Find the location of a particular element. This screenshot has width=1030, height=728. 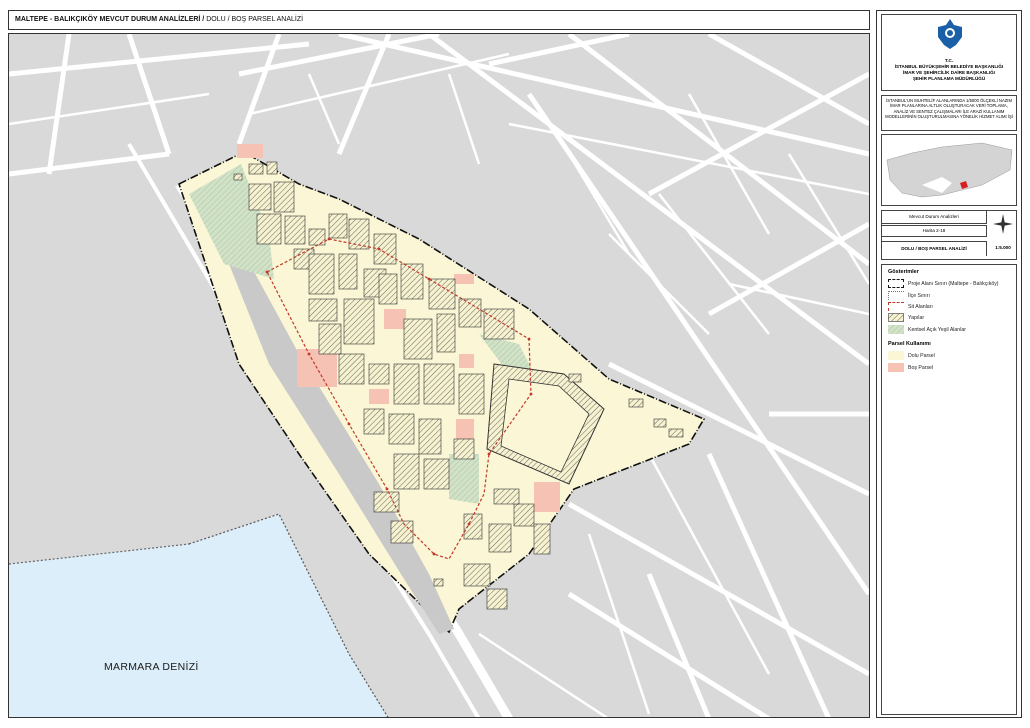

location-minimap is located at coordinates (949, 170).